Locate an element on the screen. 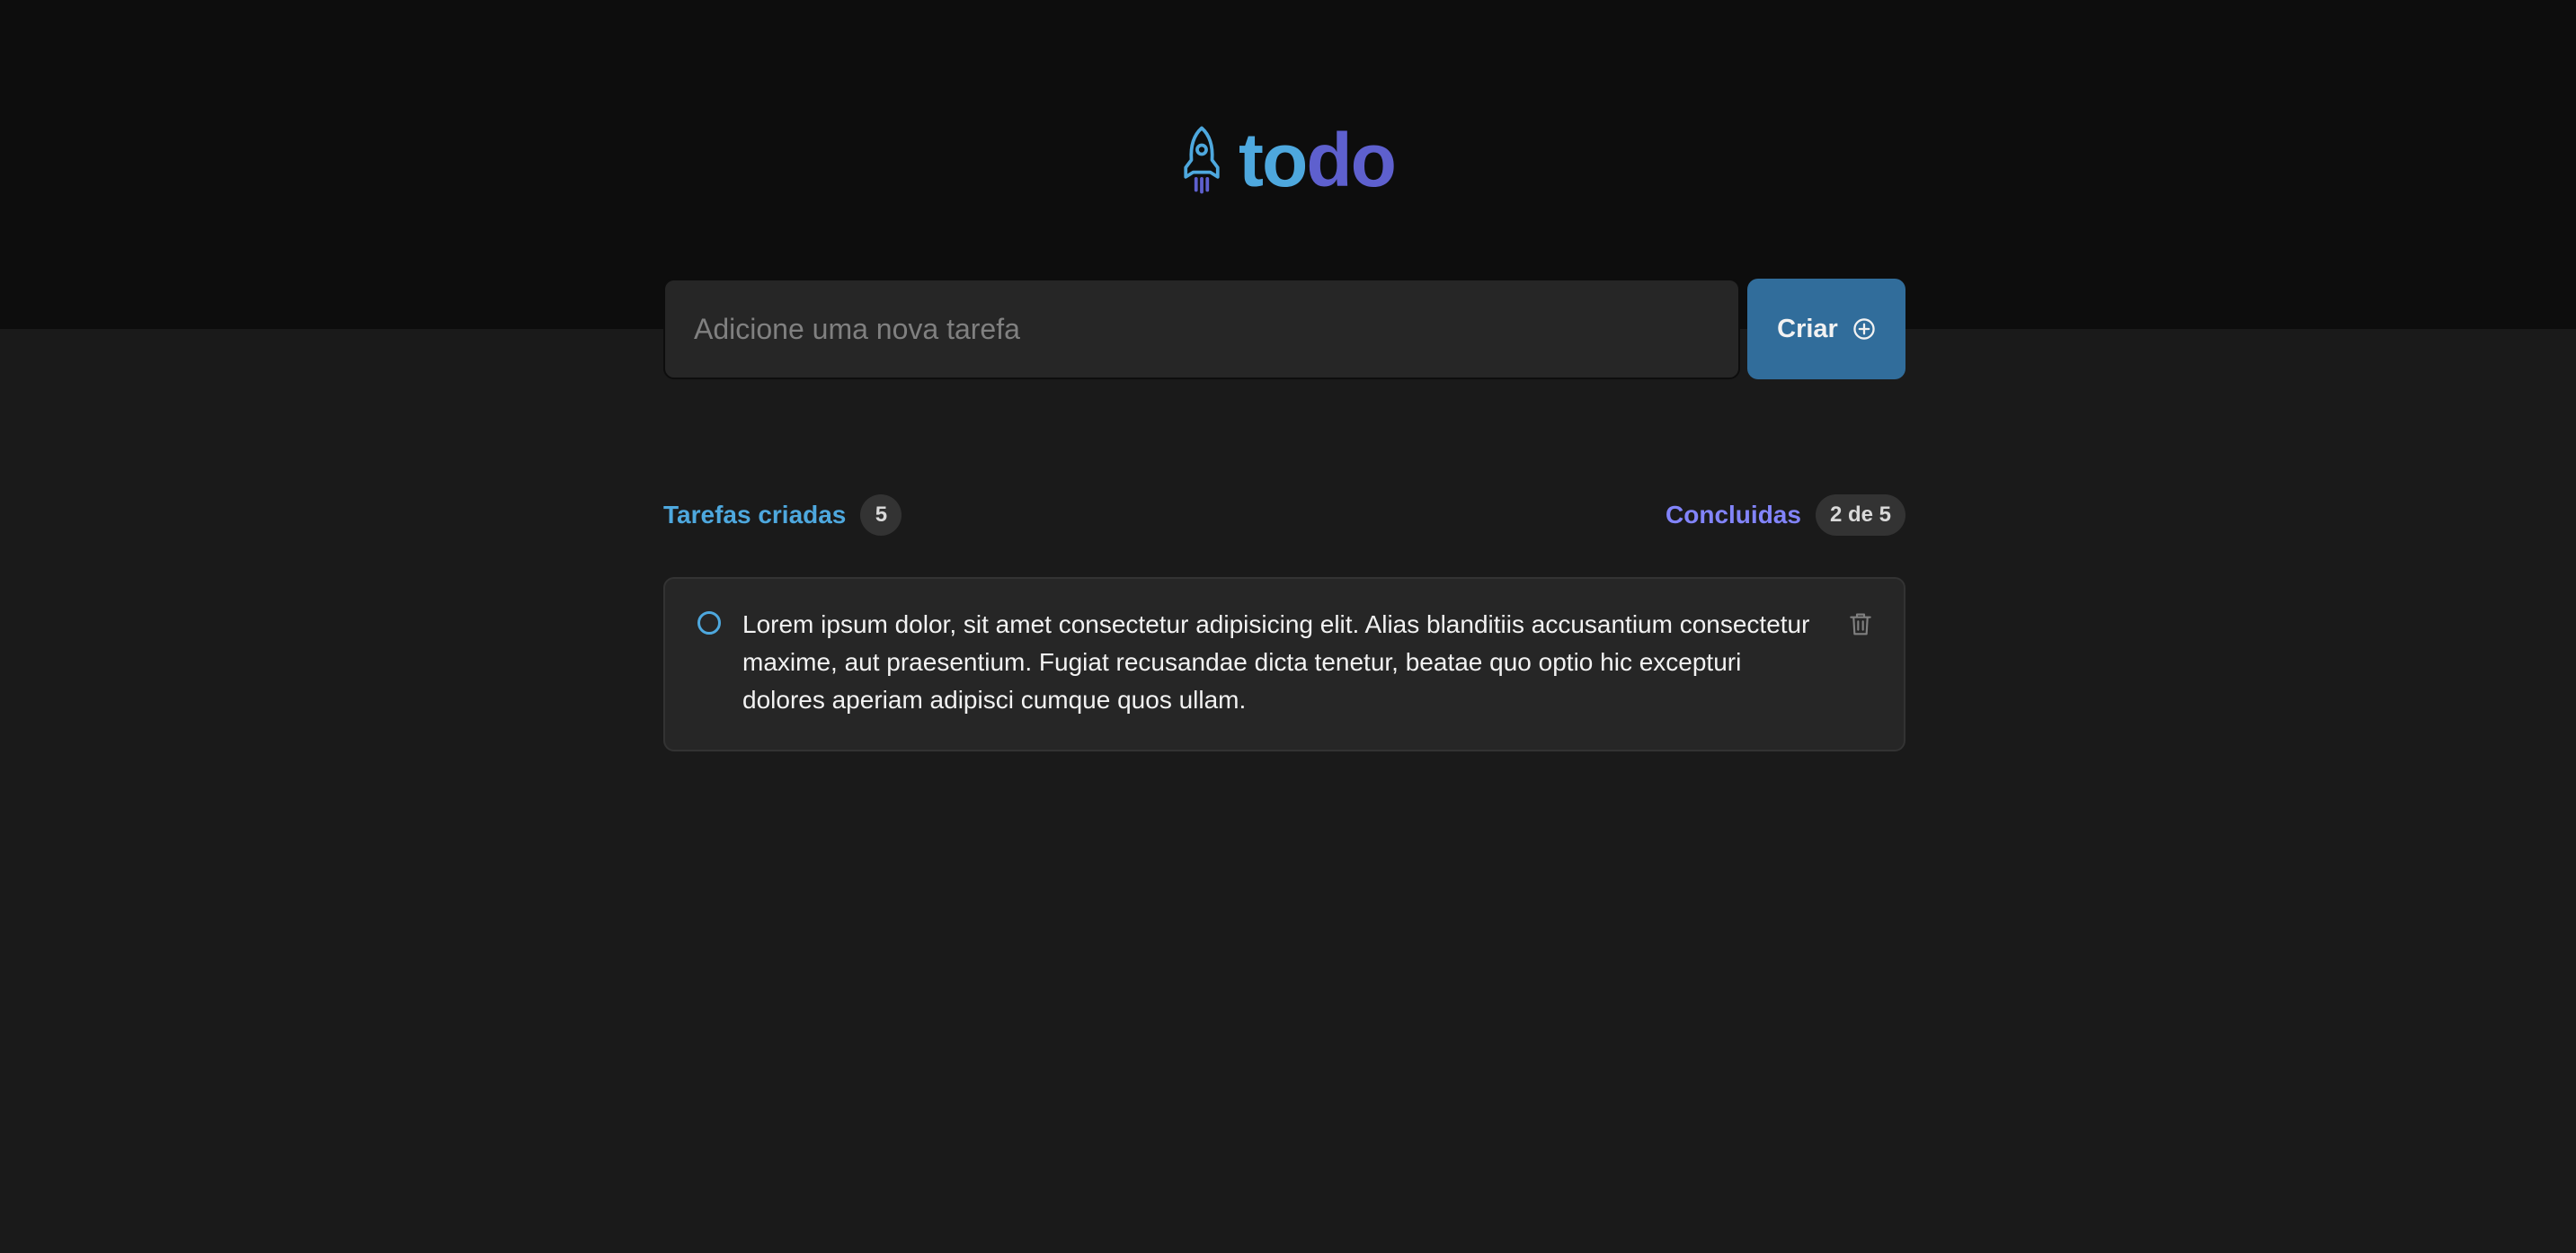 The image size is (2576, 1253). task-checkbox is located at coordinates (709, 623).